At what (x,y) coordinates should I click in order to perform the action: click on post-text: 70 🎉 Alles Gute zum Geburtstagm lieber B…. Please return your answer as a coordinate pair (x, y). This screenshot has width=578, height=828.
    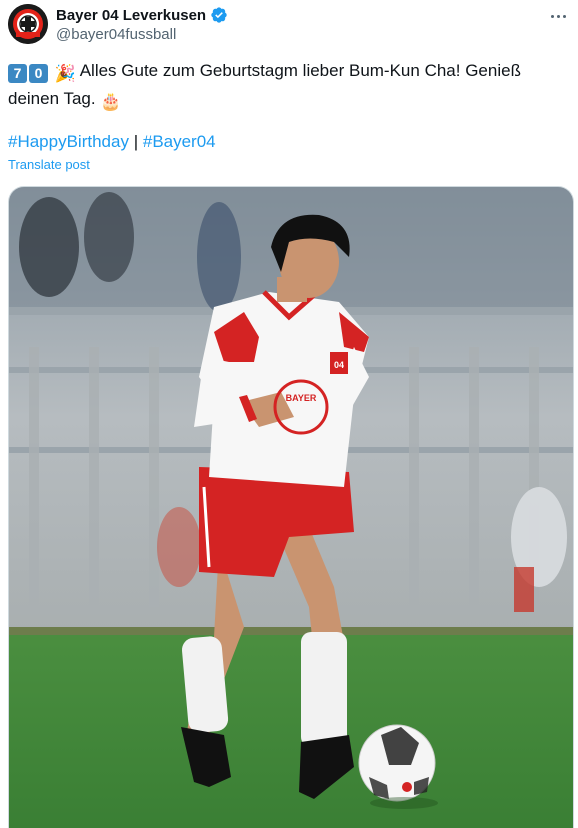
    Looking at the image, I should click on (289, 86).